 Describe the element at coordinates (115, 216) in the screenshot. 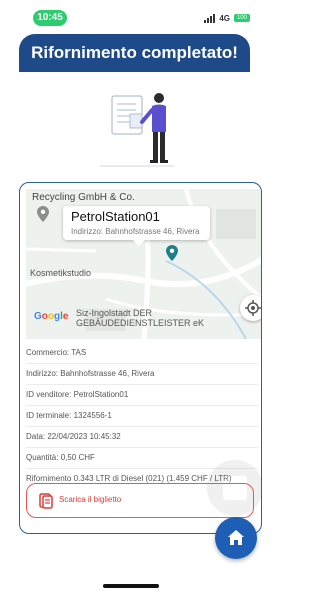

I see `callout-title: PetrolStation01` at that location.